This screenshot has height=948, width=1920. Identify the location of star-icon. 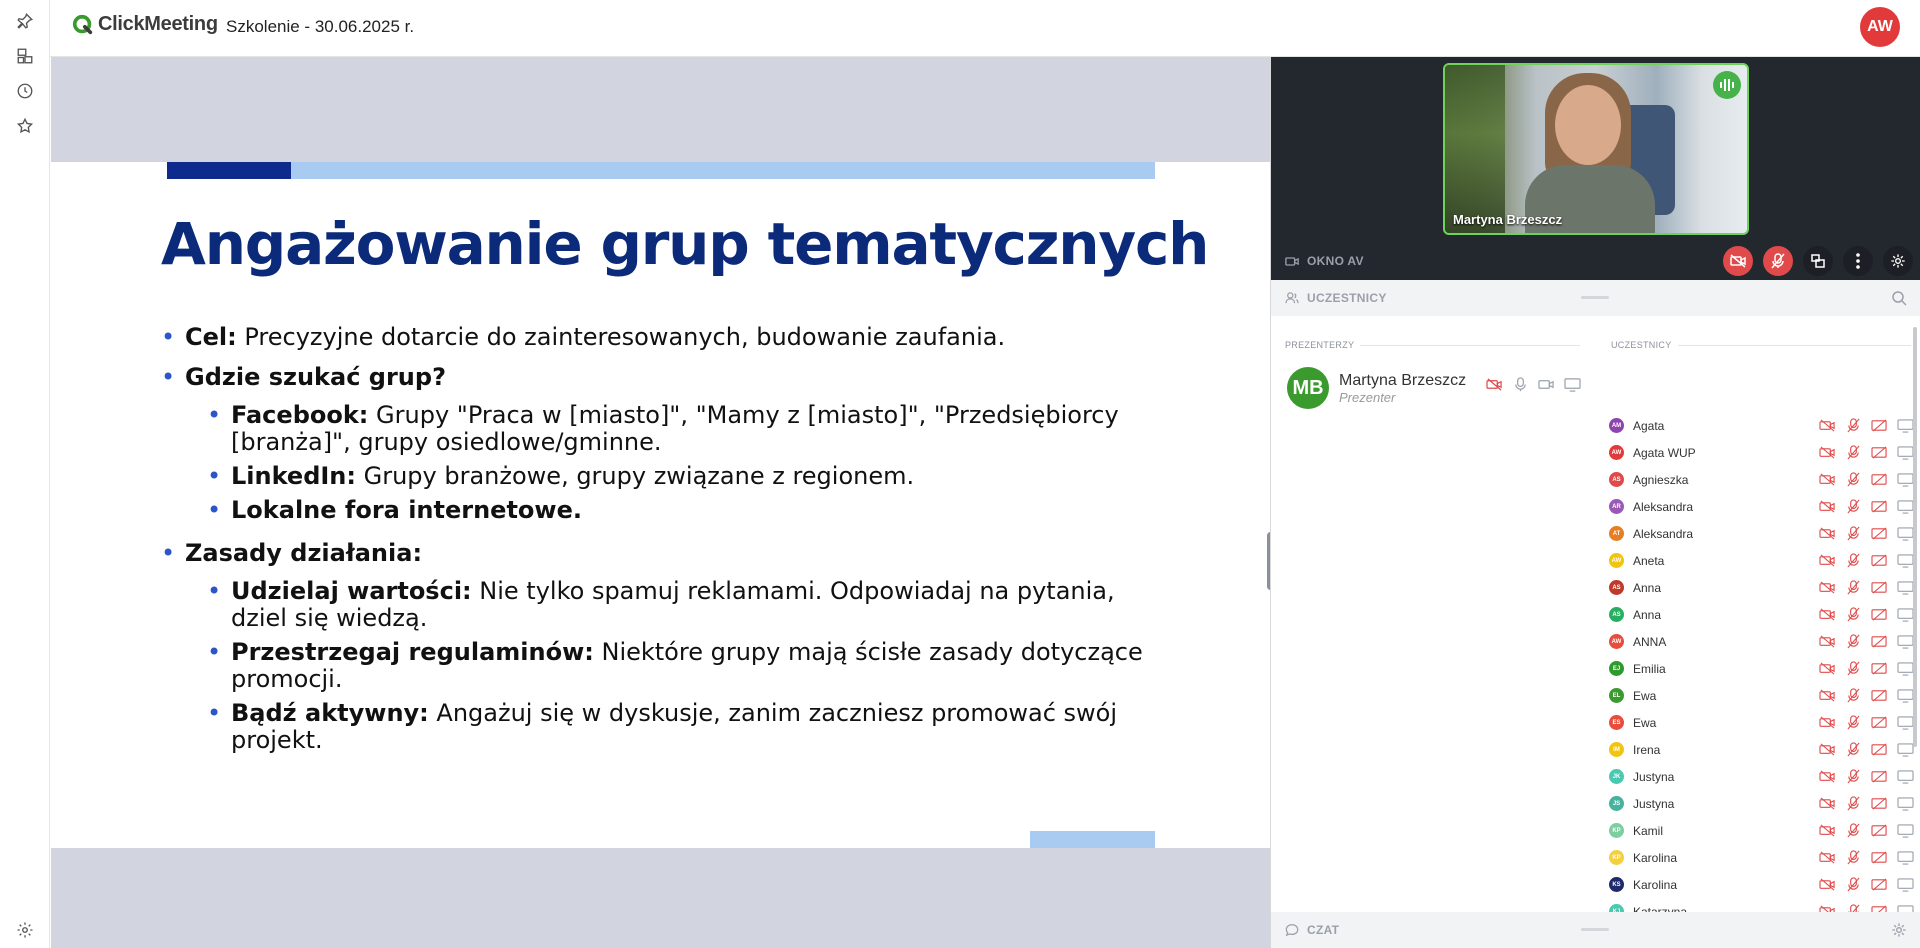
(25, 126).